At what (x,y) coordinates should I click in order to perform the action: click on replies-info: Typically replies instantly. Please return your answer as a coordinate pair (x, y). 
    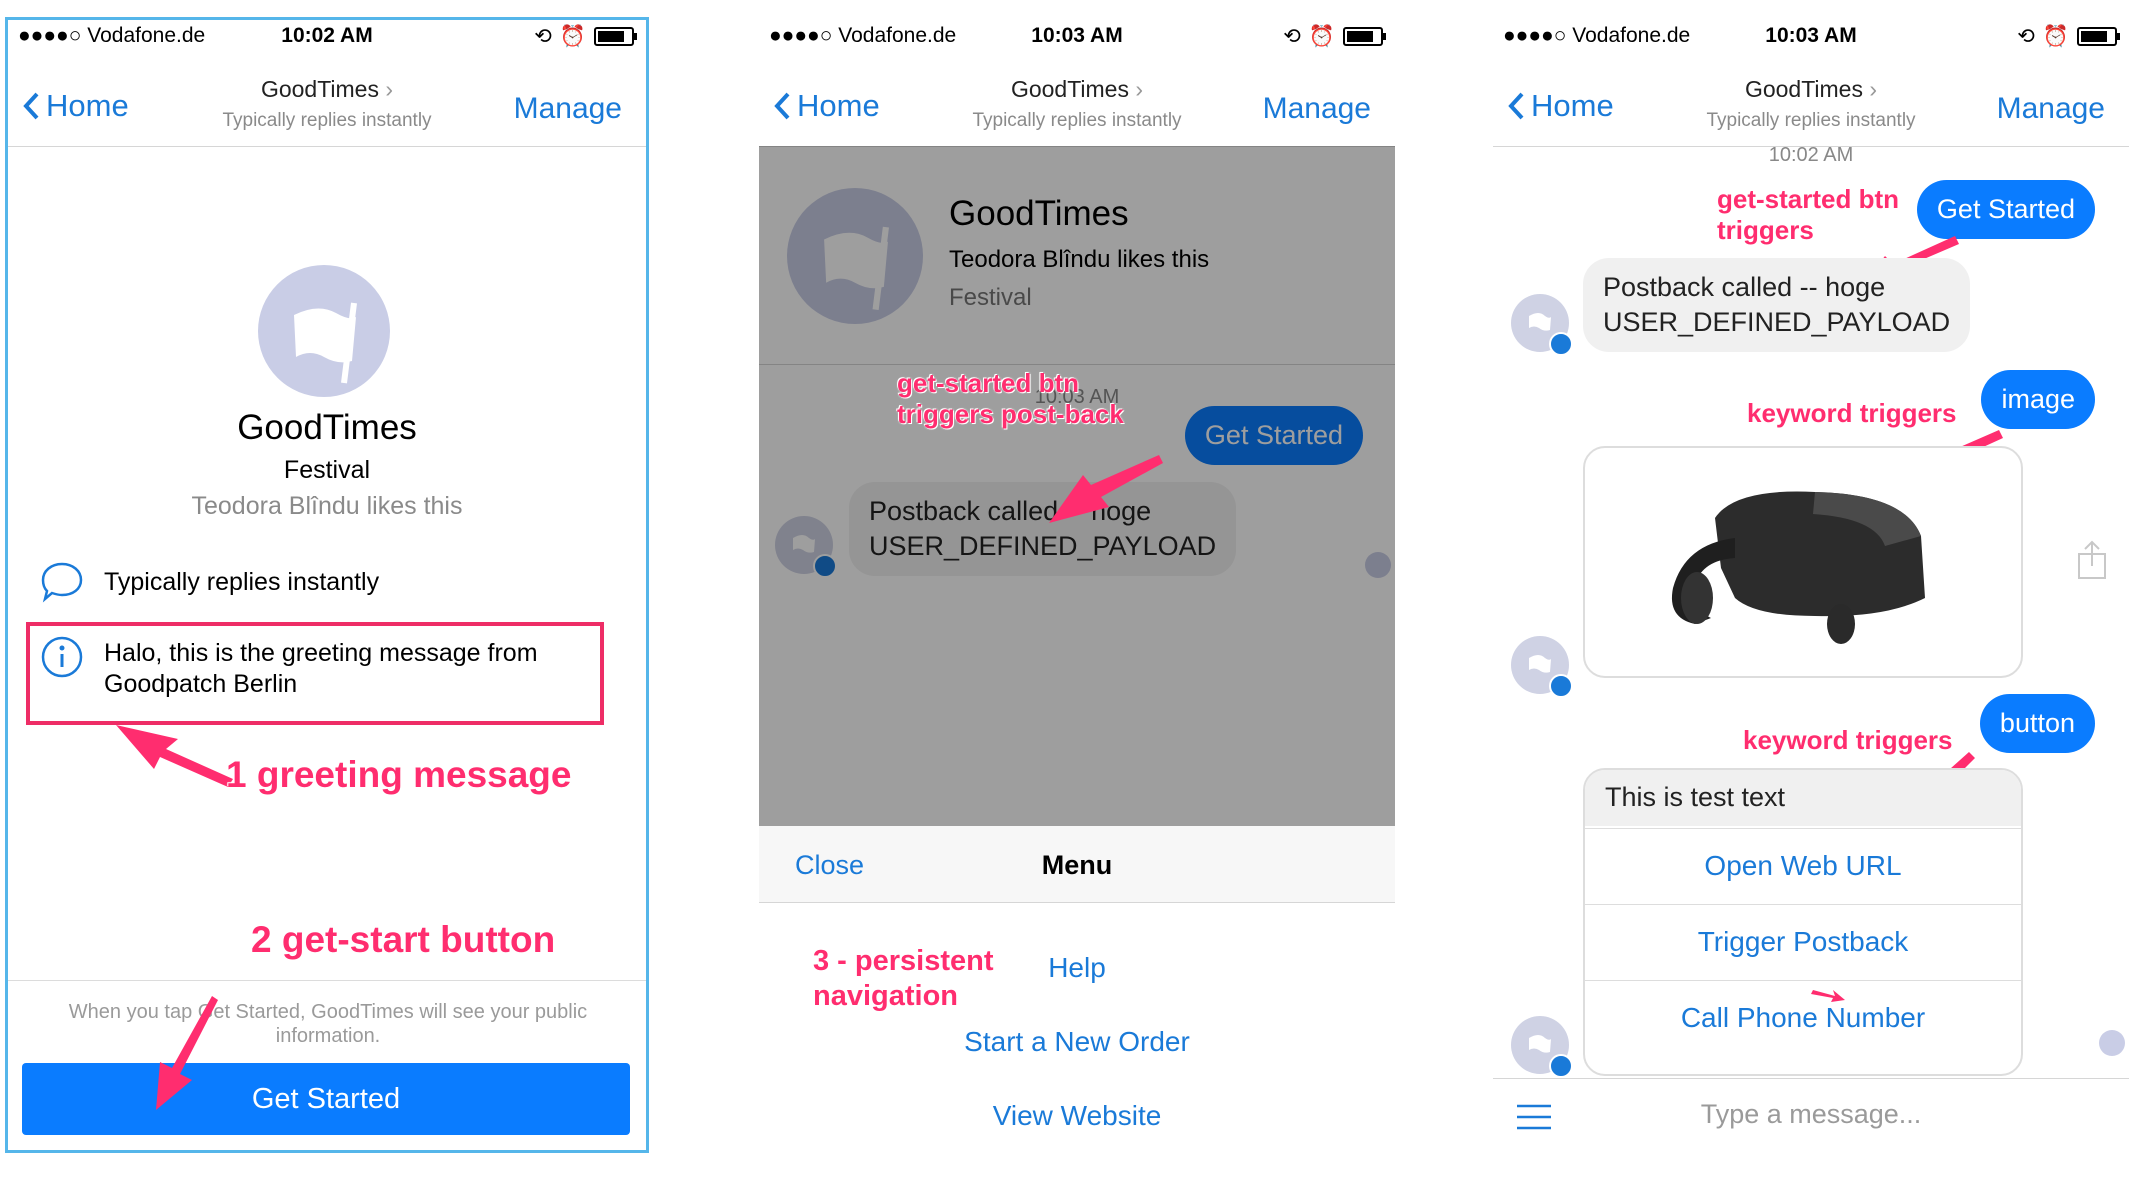
    Looking at the image, I should click on (242, 582).